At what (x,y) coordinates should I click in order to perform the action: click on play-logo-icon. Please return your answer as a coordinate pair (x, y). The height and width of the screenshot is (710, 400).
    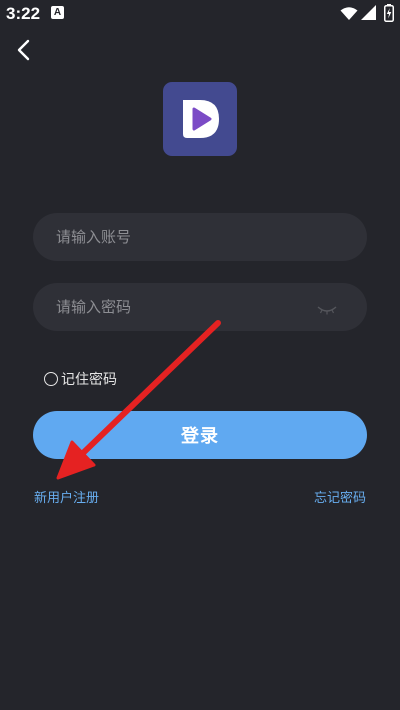
    Looking at the image, I should click on (200, 130).